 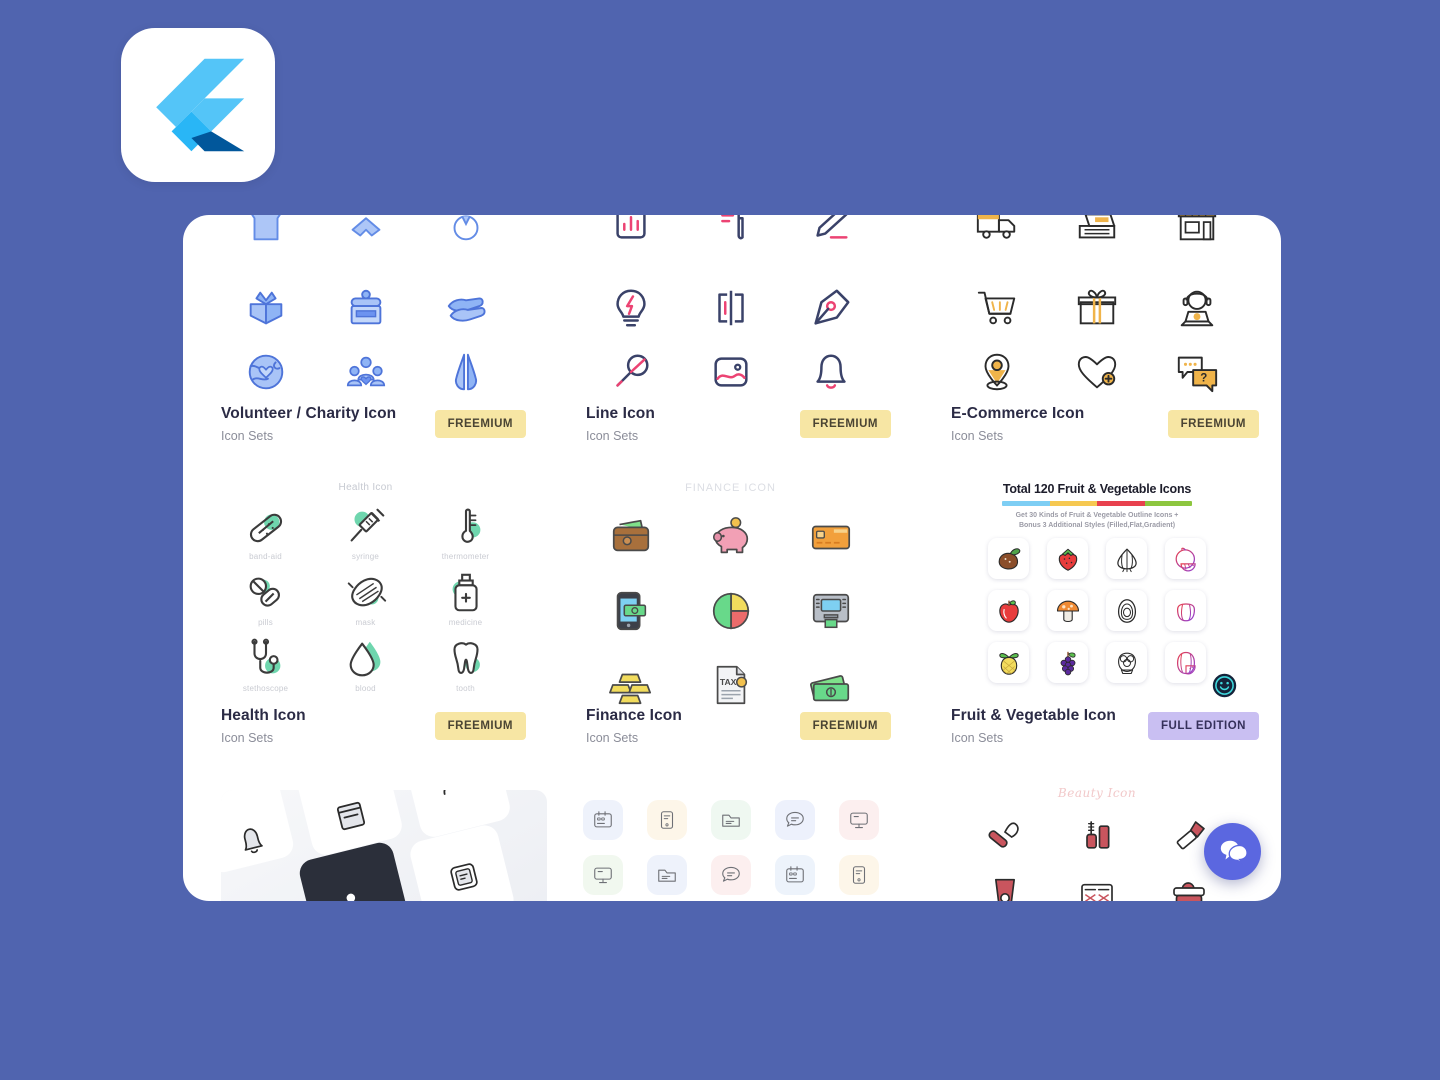 I want to click on isometric-icon-card, so click(x=384, y=845).